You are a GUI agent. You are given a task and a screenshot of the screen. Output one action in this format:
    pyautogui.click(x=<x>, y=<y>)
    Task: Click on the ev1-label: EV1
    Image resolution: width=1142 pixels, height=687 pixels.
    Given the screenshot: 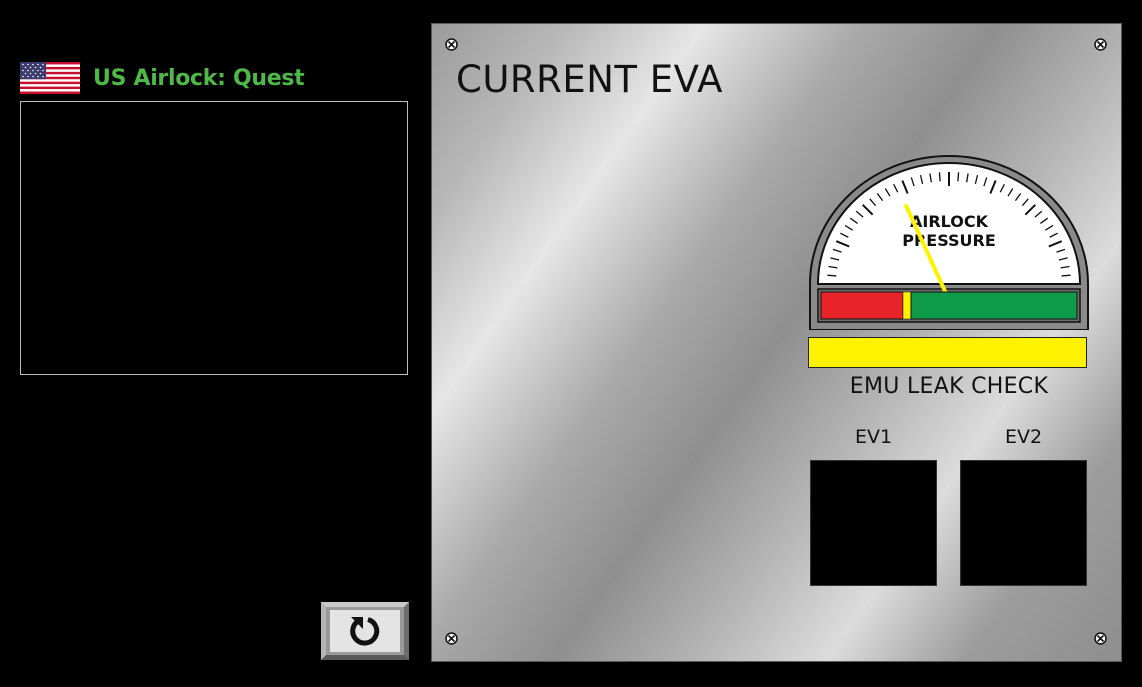 What is the action you would take?
    pyautogui.click(x=873, y=437)
    